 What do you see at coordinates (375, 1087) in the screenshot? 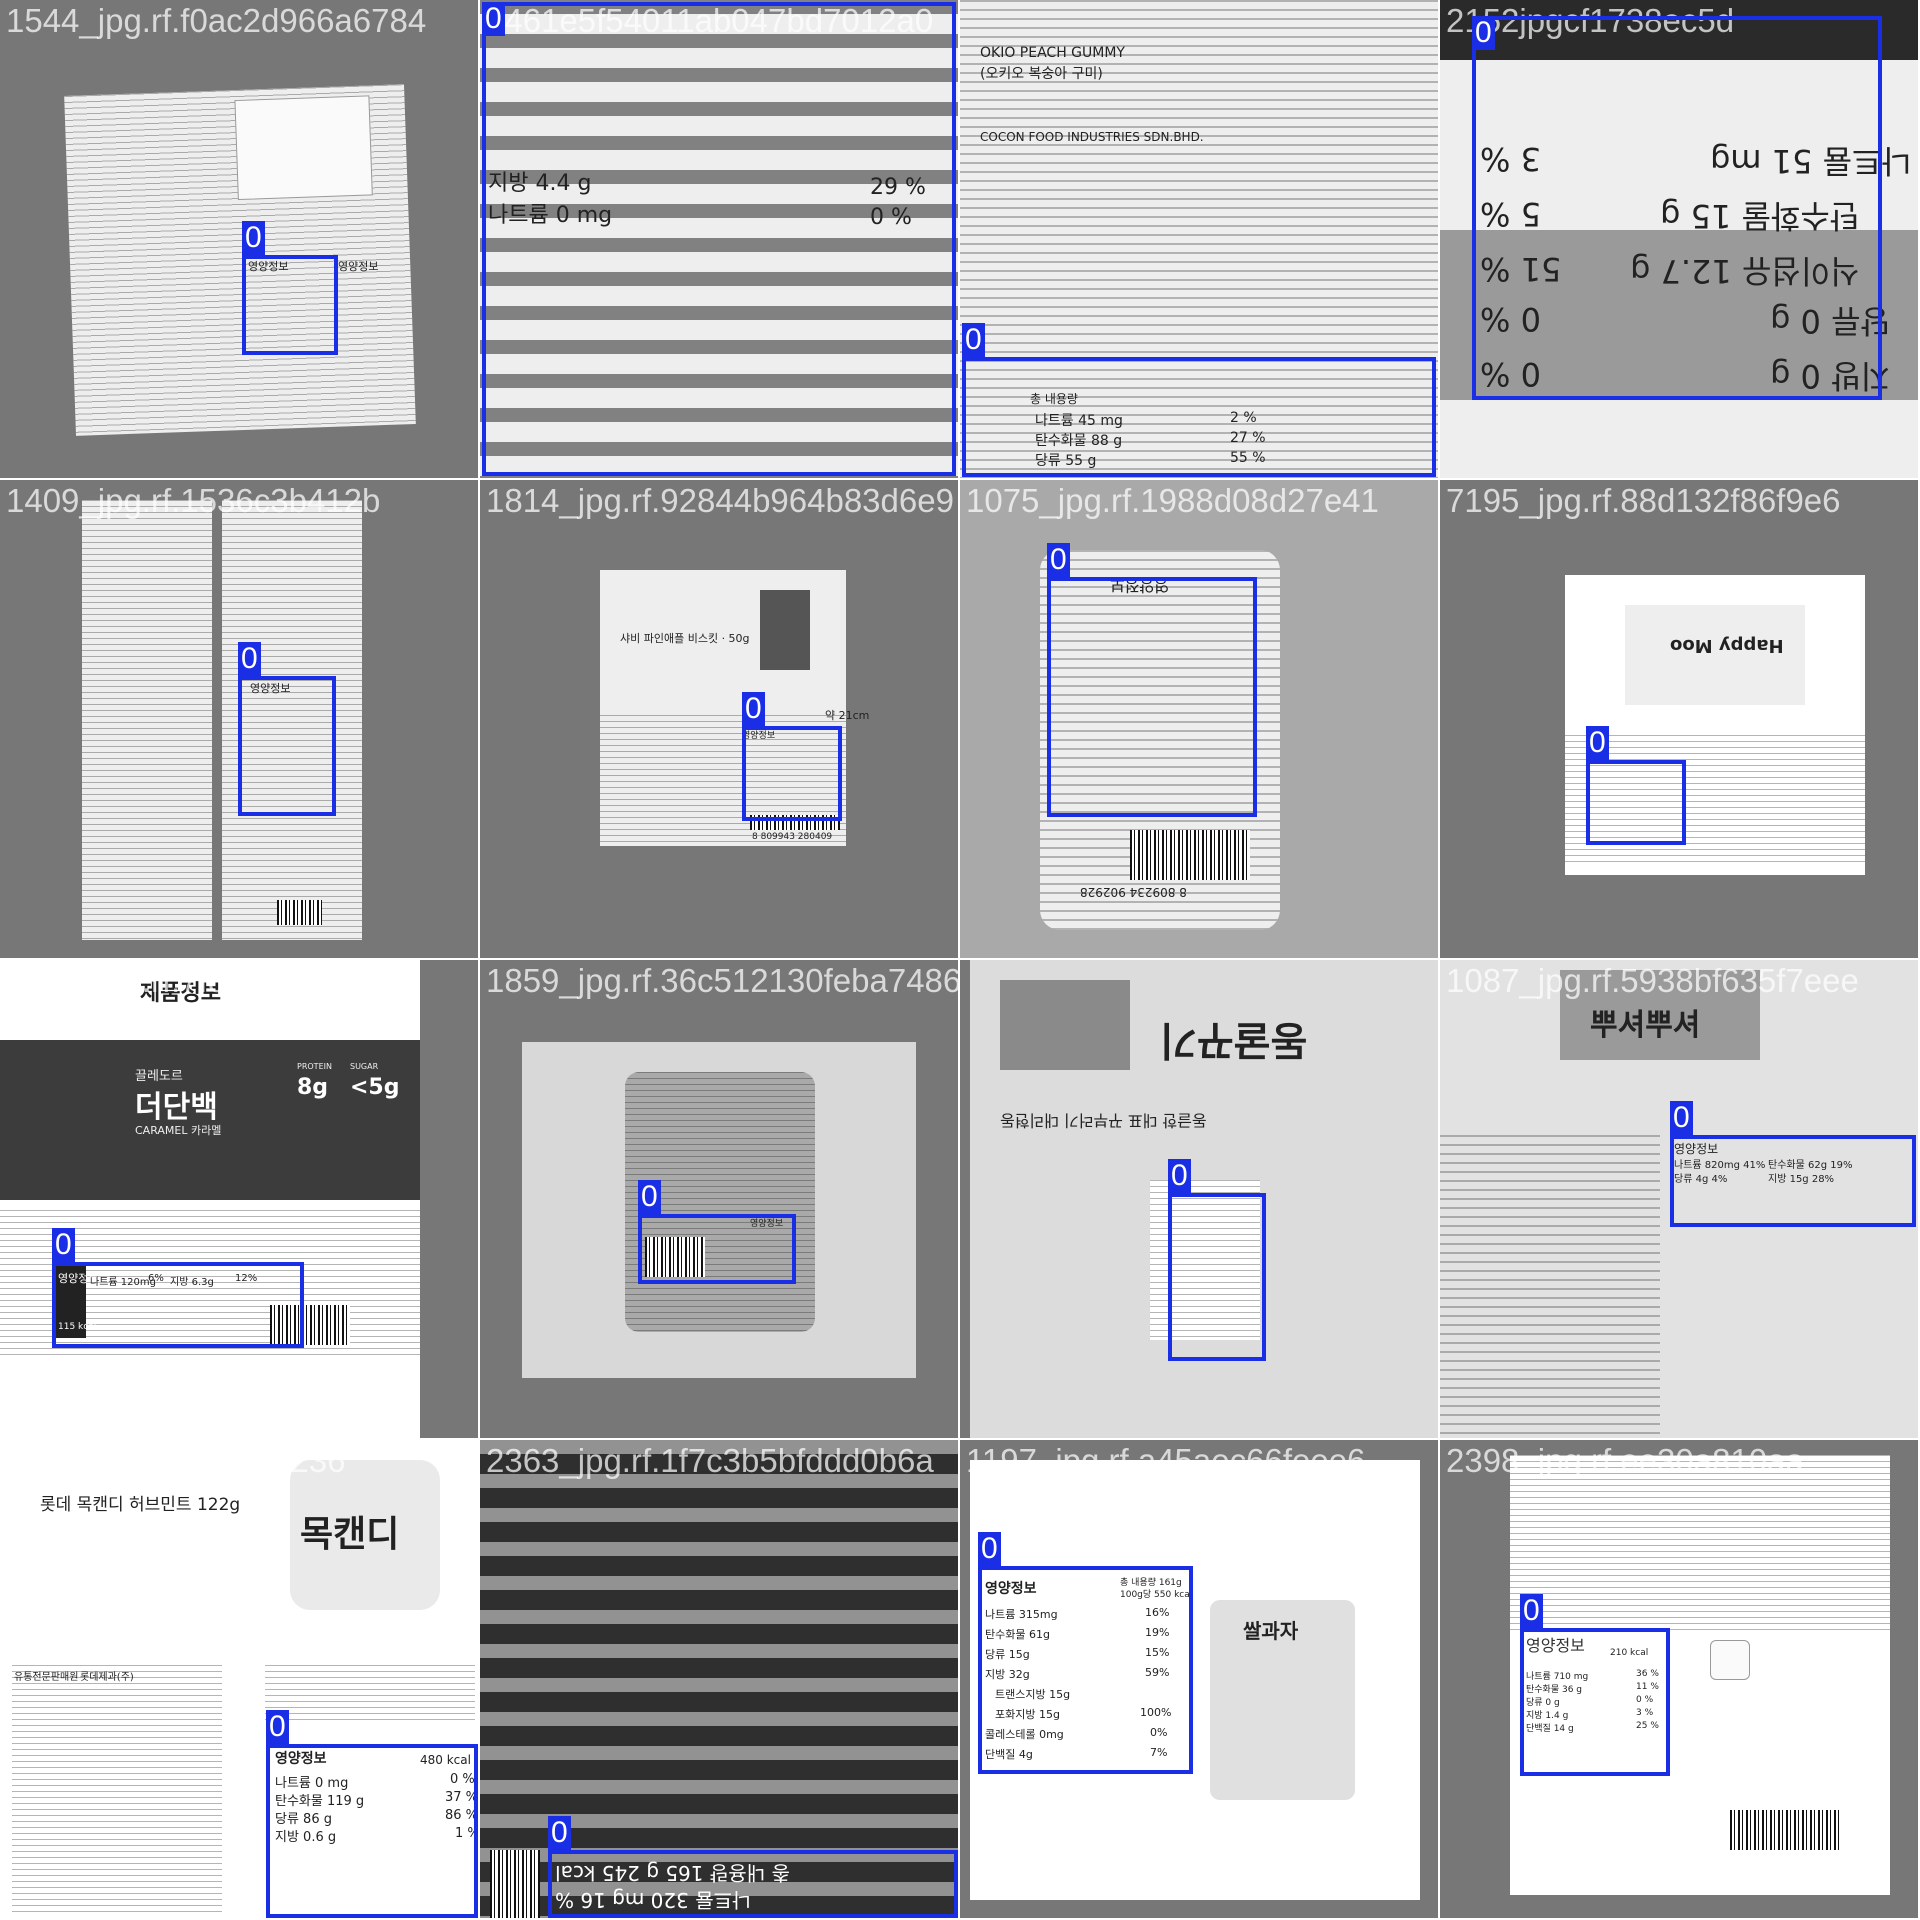
I see `sugar-value: <5g` at bounding box center [375, 1087].